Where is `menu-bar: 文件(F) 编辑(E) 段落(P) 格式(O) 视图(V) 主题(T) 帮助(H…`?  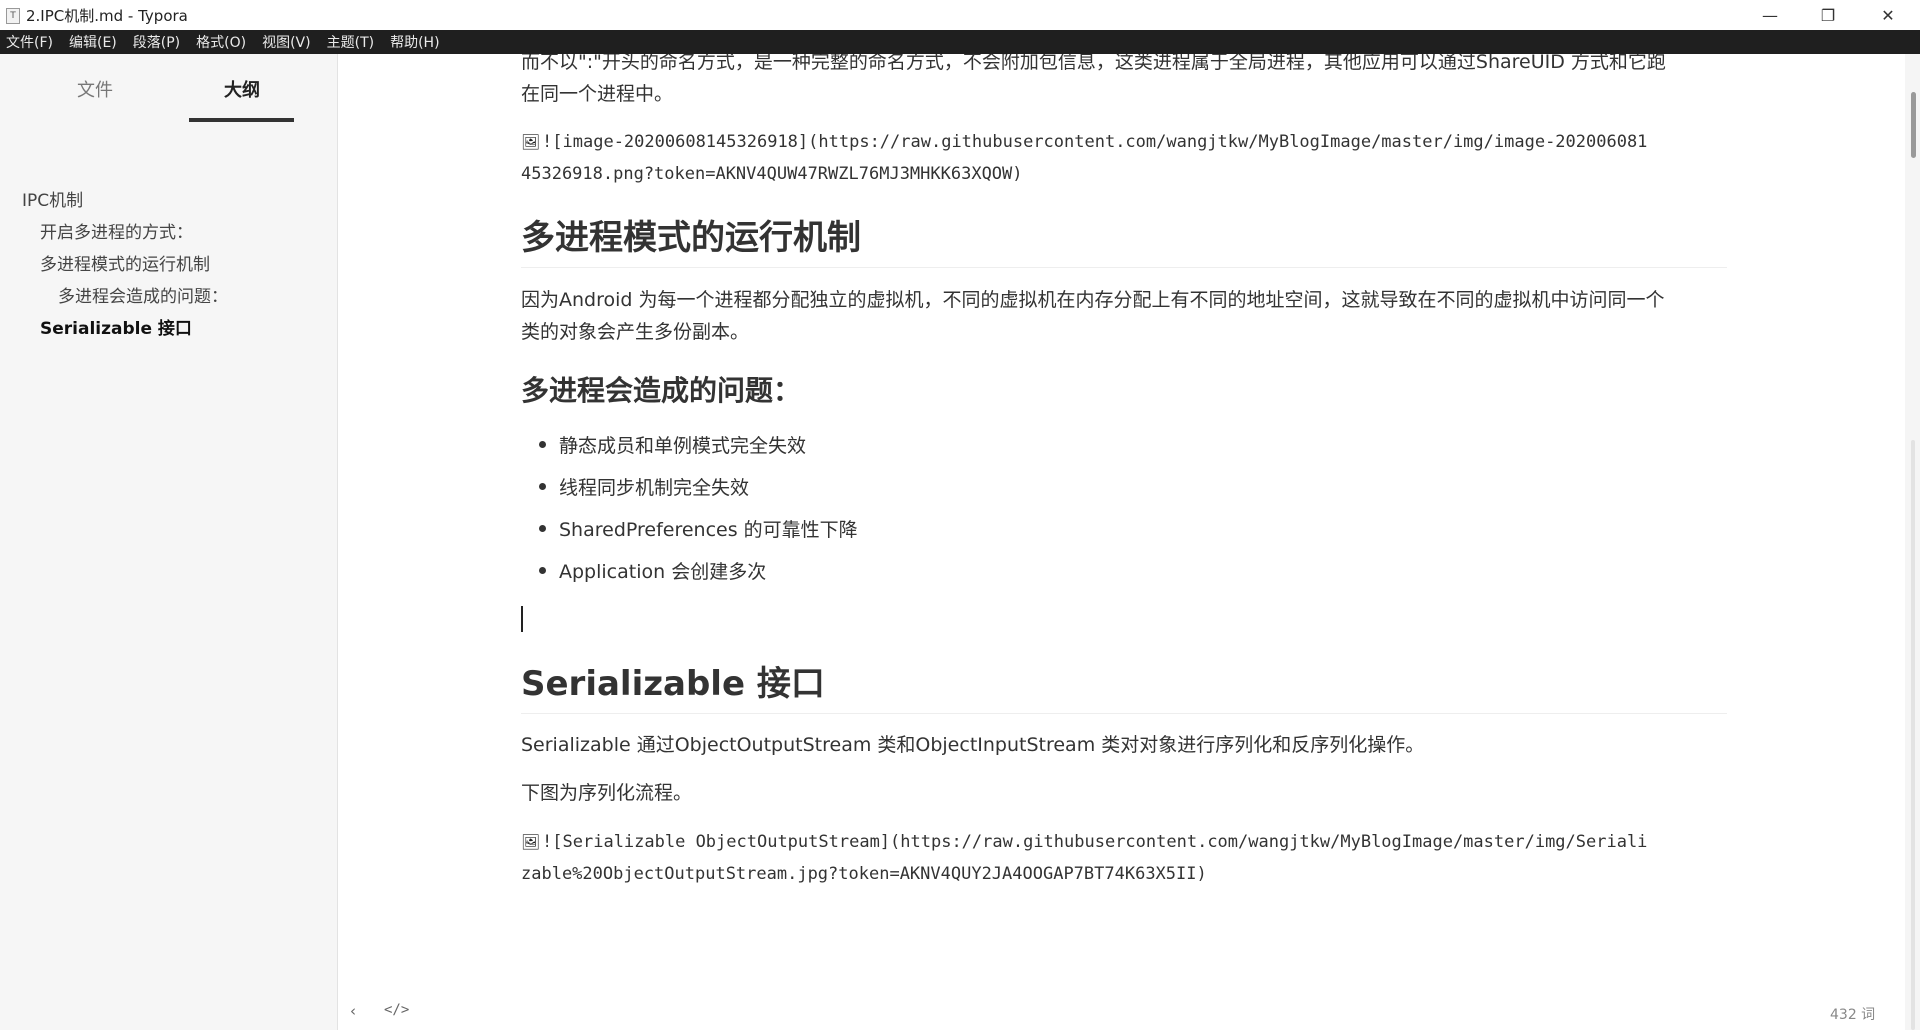 menu-bar: 文件(F) 编辑(E) 段落(P) 格式(O) 视图(V) 主题(T) 帮助(H… is located at coordinates (960, 42).